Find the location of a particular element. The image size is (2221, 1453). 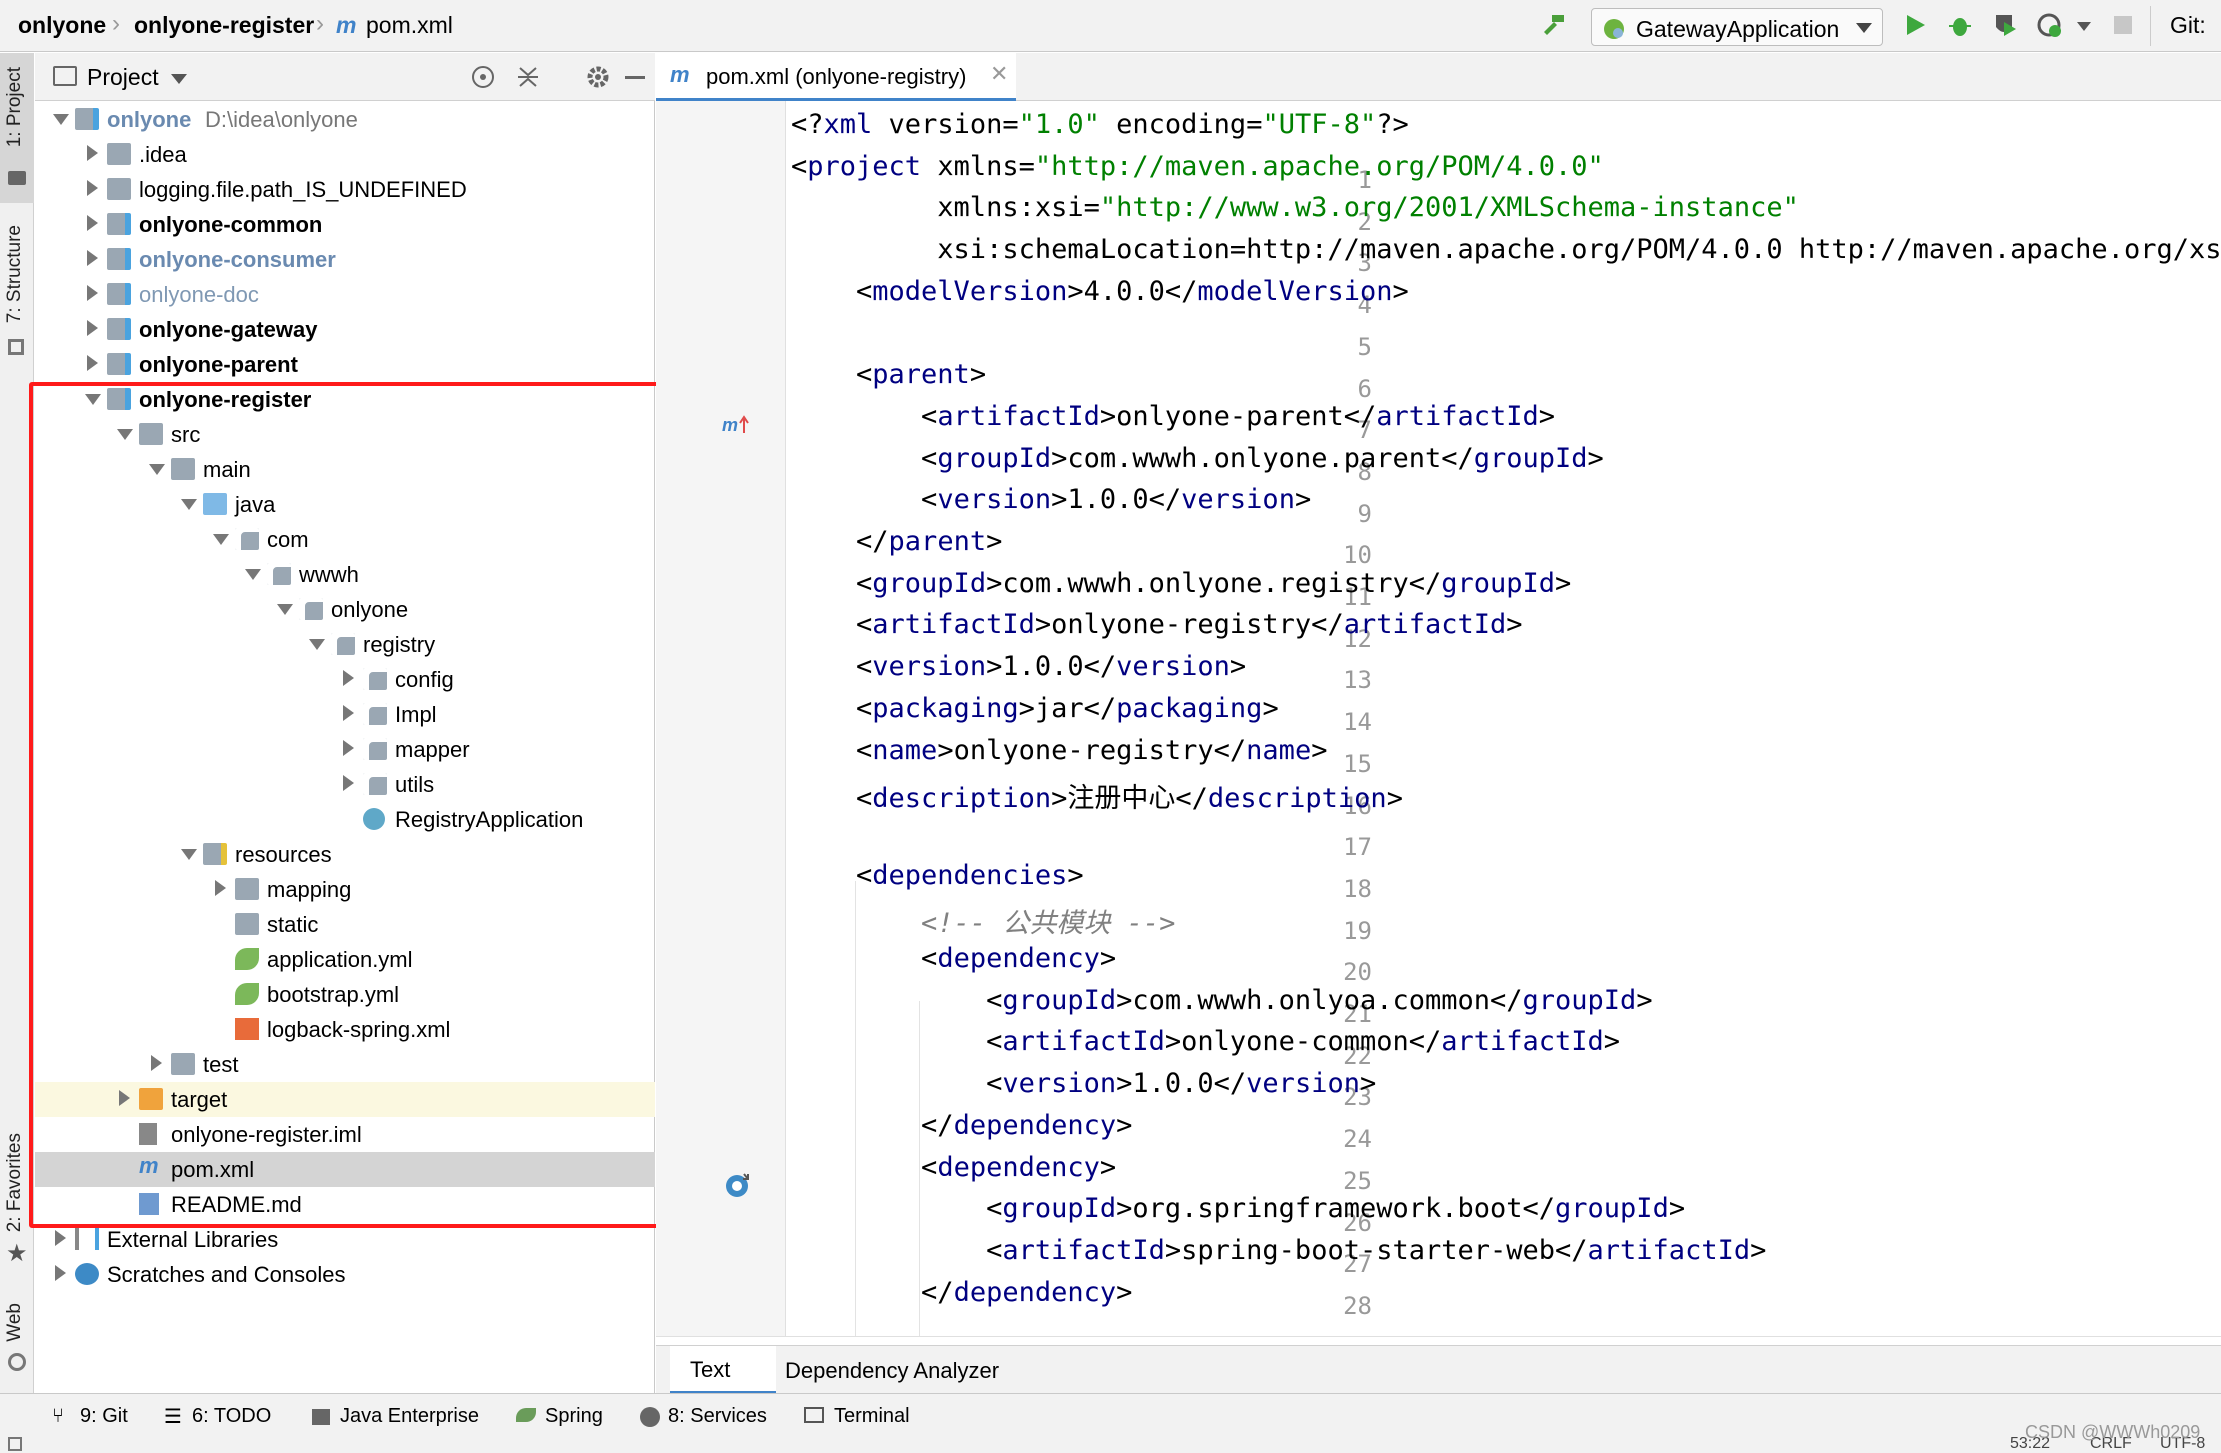

tree-item: static is located at coordinates (345, 924).